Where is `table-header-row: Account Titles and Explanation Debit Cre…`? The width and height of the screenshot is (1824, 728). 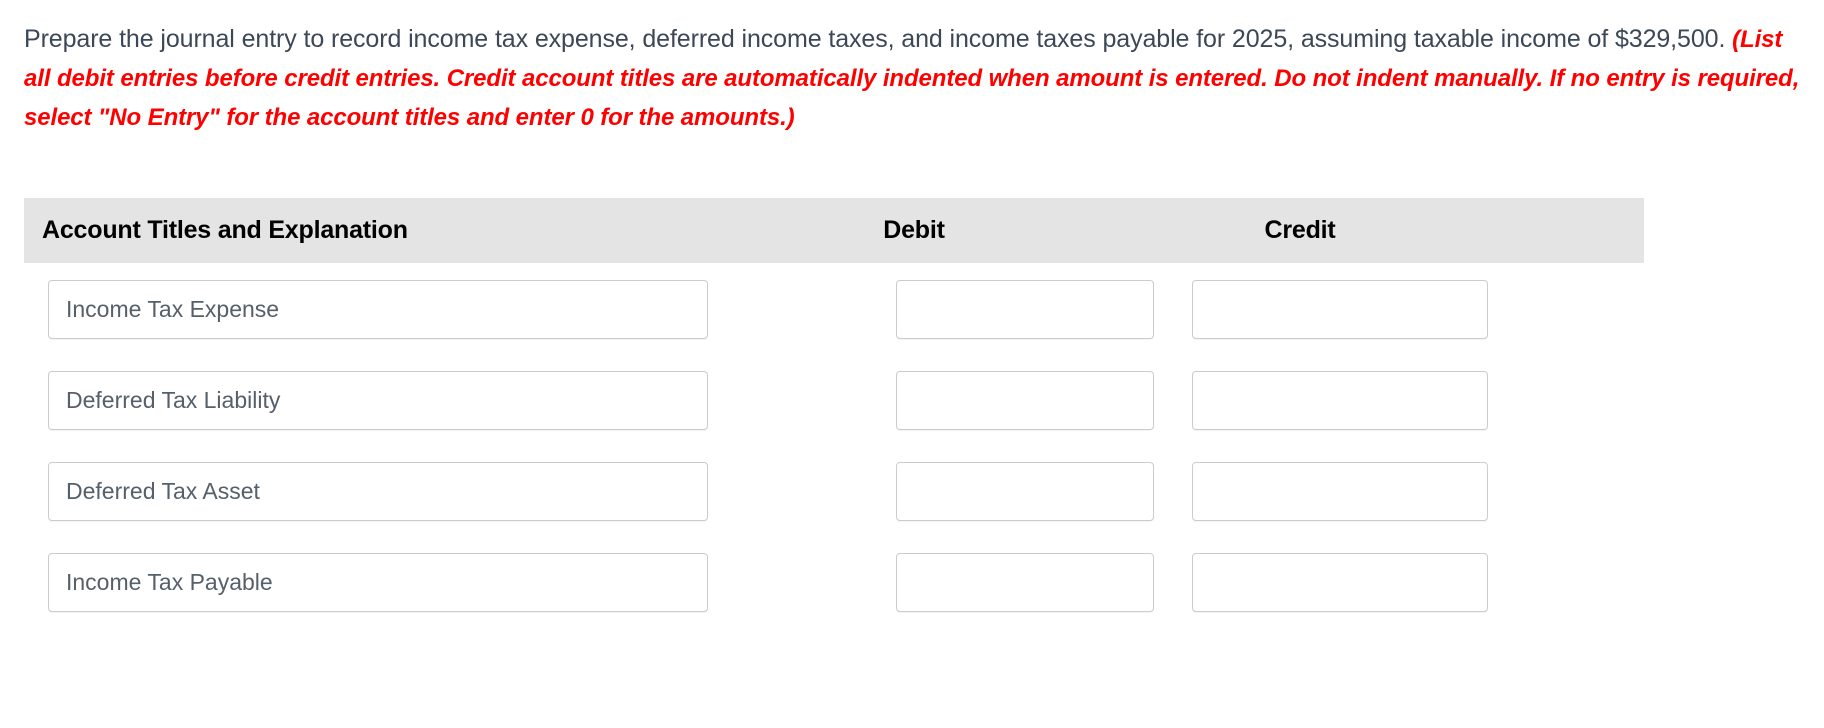
table-header-row: Account Titles and Explanation Debit Cre… is located at coordinates (834, 230).